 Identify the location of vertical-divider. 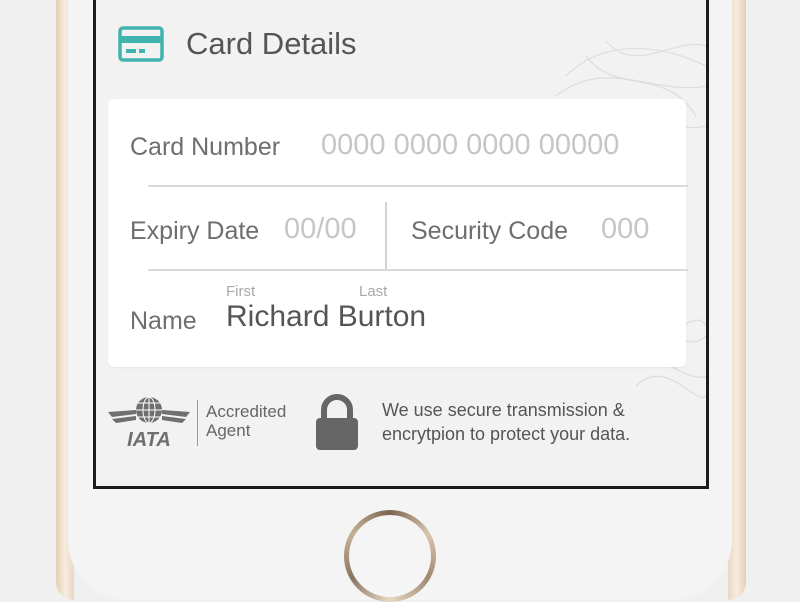
(386, 236).